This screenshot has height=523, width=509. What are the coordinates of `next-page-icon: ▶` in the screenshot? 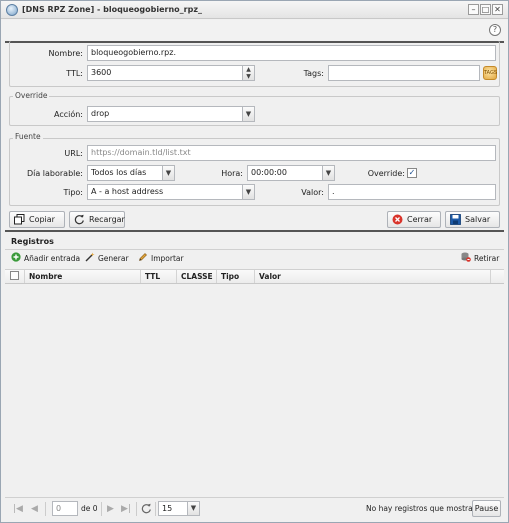 It's located at (110, 509).